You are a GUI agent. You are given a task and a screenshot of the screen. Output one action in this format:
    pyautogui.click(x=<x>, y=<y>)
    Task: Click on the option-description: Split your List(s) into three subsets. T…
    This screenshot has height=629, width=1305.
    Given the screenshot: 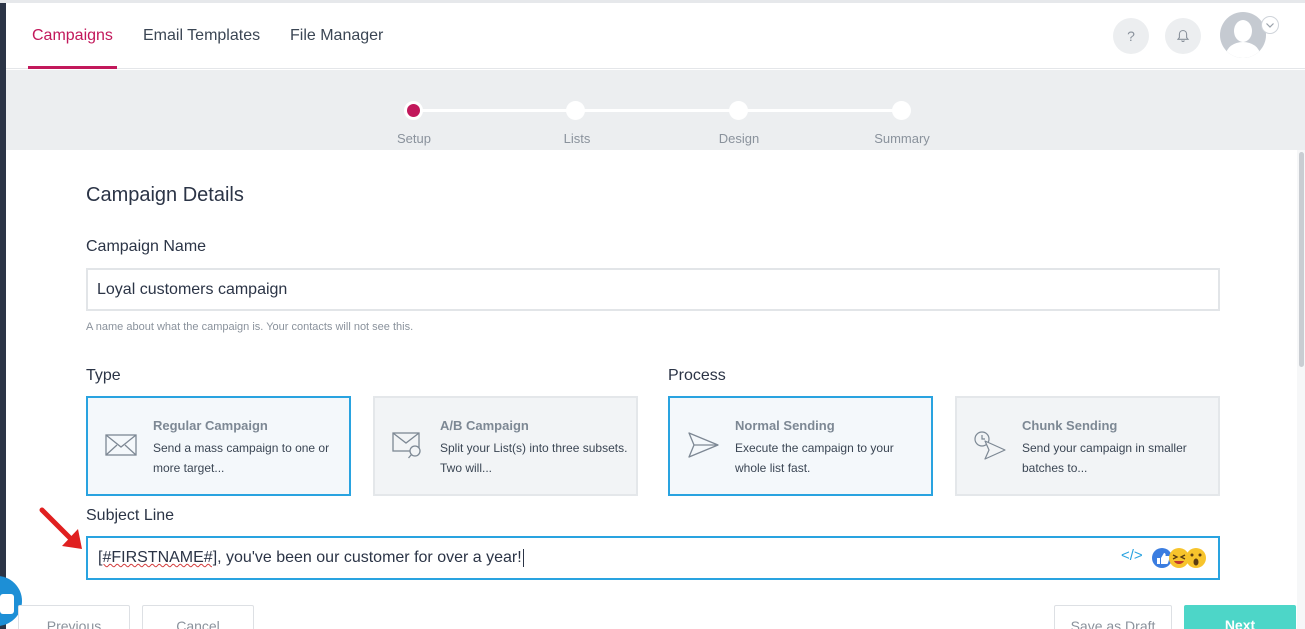 What is the action you would take?
    pyautogui.click(x=534, y=458)
    